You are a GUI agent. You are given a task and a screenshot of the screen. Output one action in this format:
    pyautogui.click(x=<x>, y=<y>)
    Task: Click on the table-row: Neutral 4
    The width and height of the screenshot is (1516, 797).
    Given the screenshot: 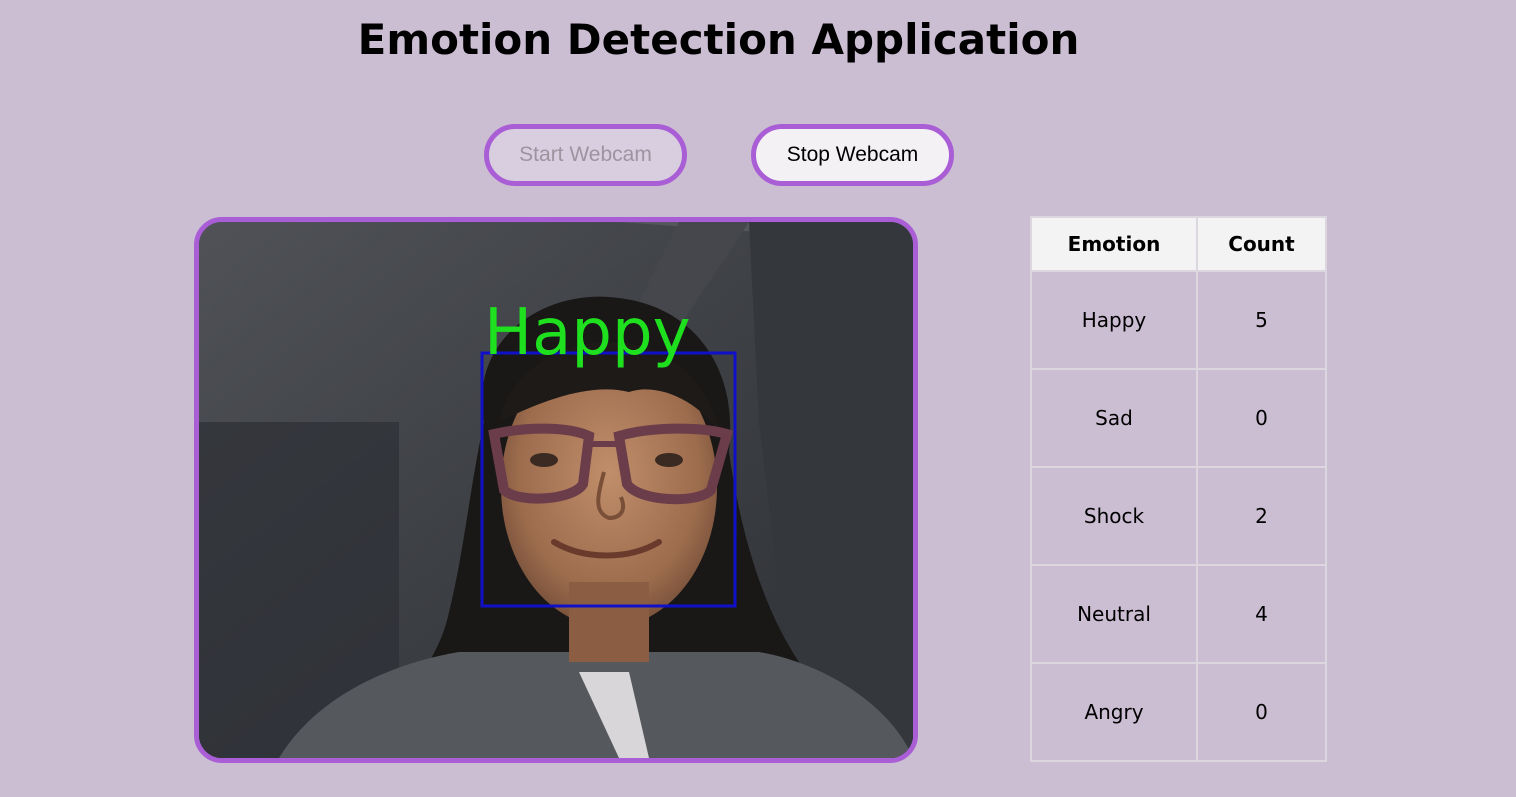 What is the action you would take?
    pyautogui.click(x=1178, y=614)
    